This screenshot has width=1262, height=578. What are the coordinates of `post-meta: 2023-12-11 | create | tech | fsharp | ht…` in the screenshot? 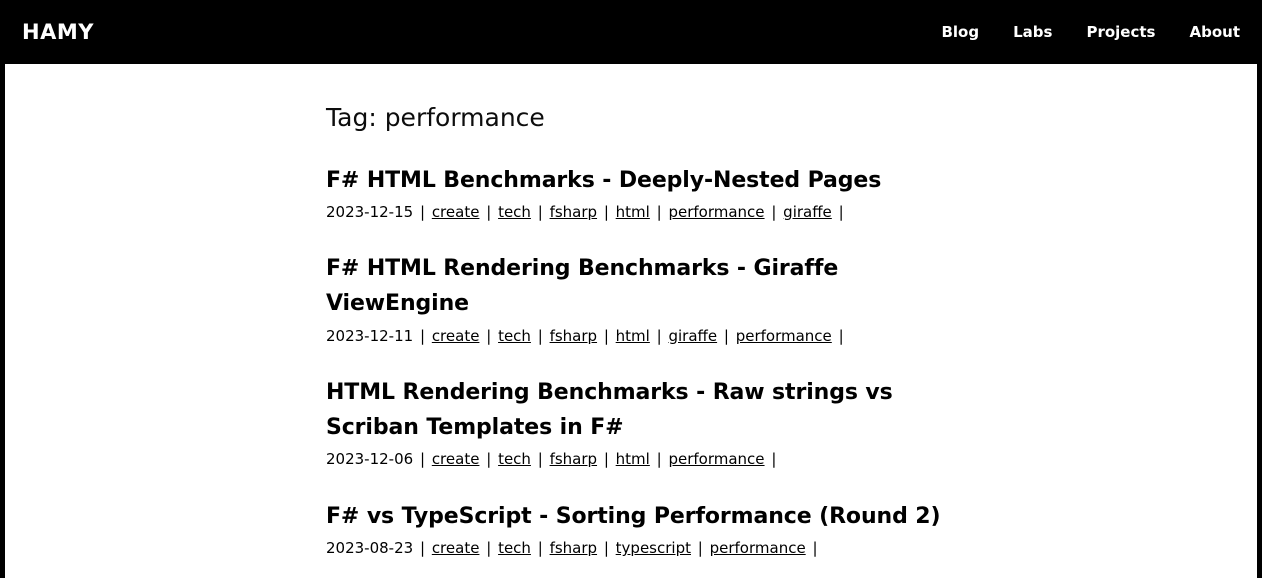 It's located at (636, 336).